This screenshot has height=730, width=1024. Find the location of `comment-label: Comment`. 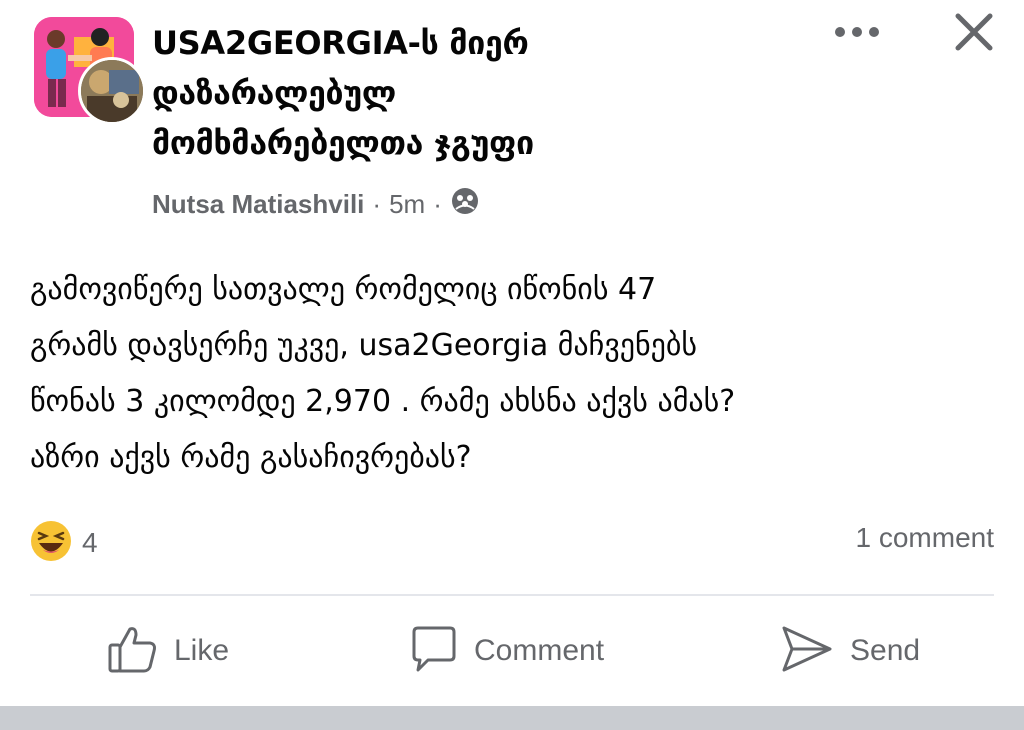

comment-label: Comment is located at coordinates (539, 650).